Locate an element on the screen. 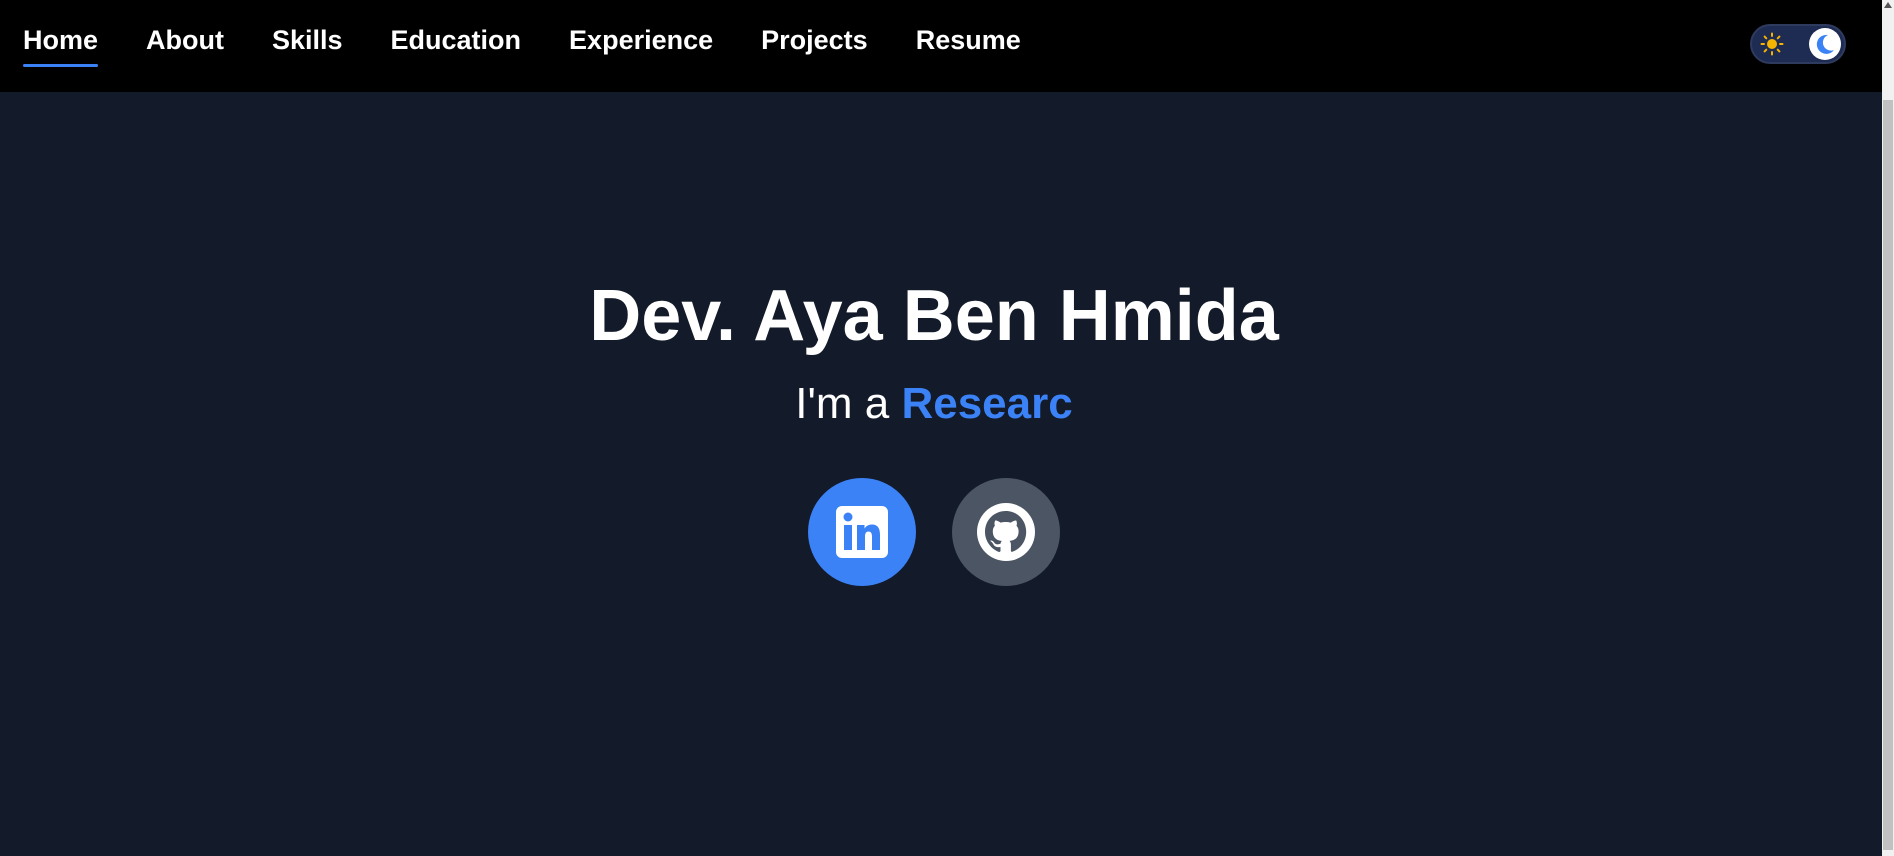  typed-role: Researc is located at coordinates (987, 403).